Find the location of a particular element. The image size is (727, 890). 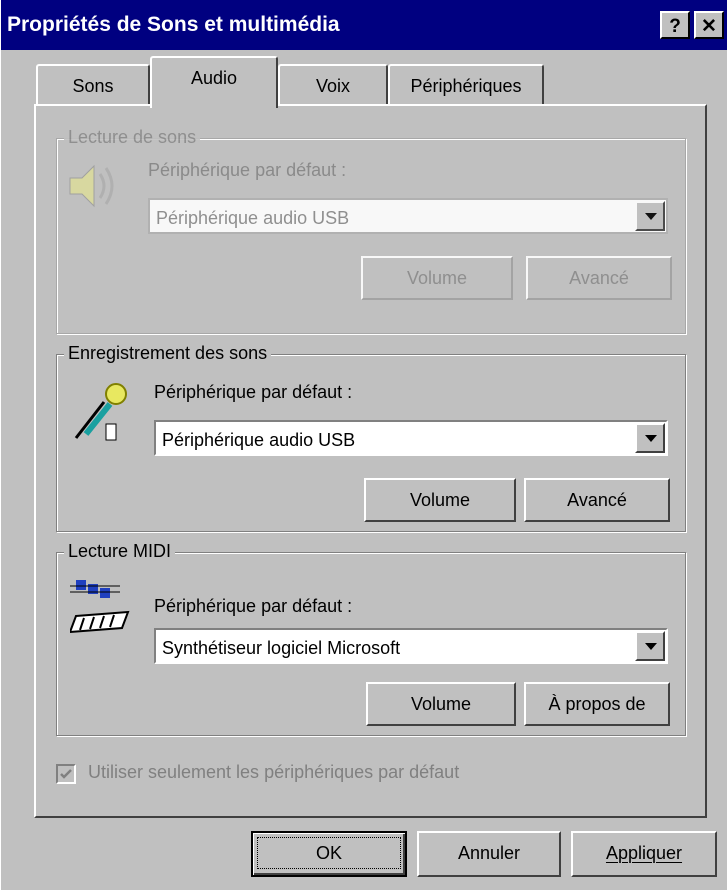

tab-sons: Sons is located at coordinates (93, 85).